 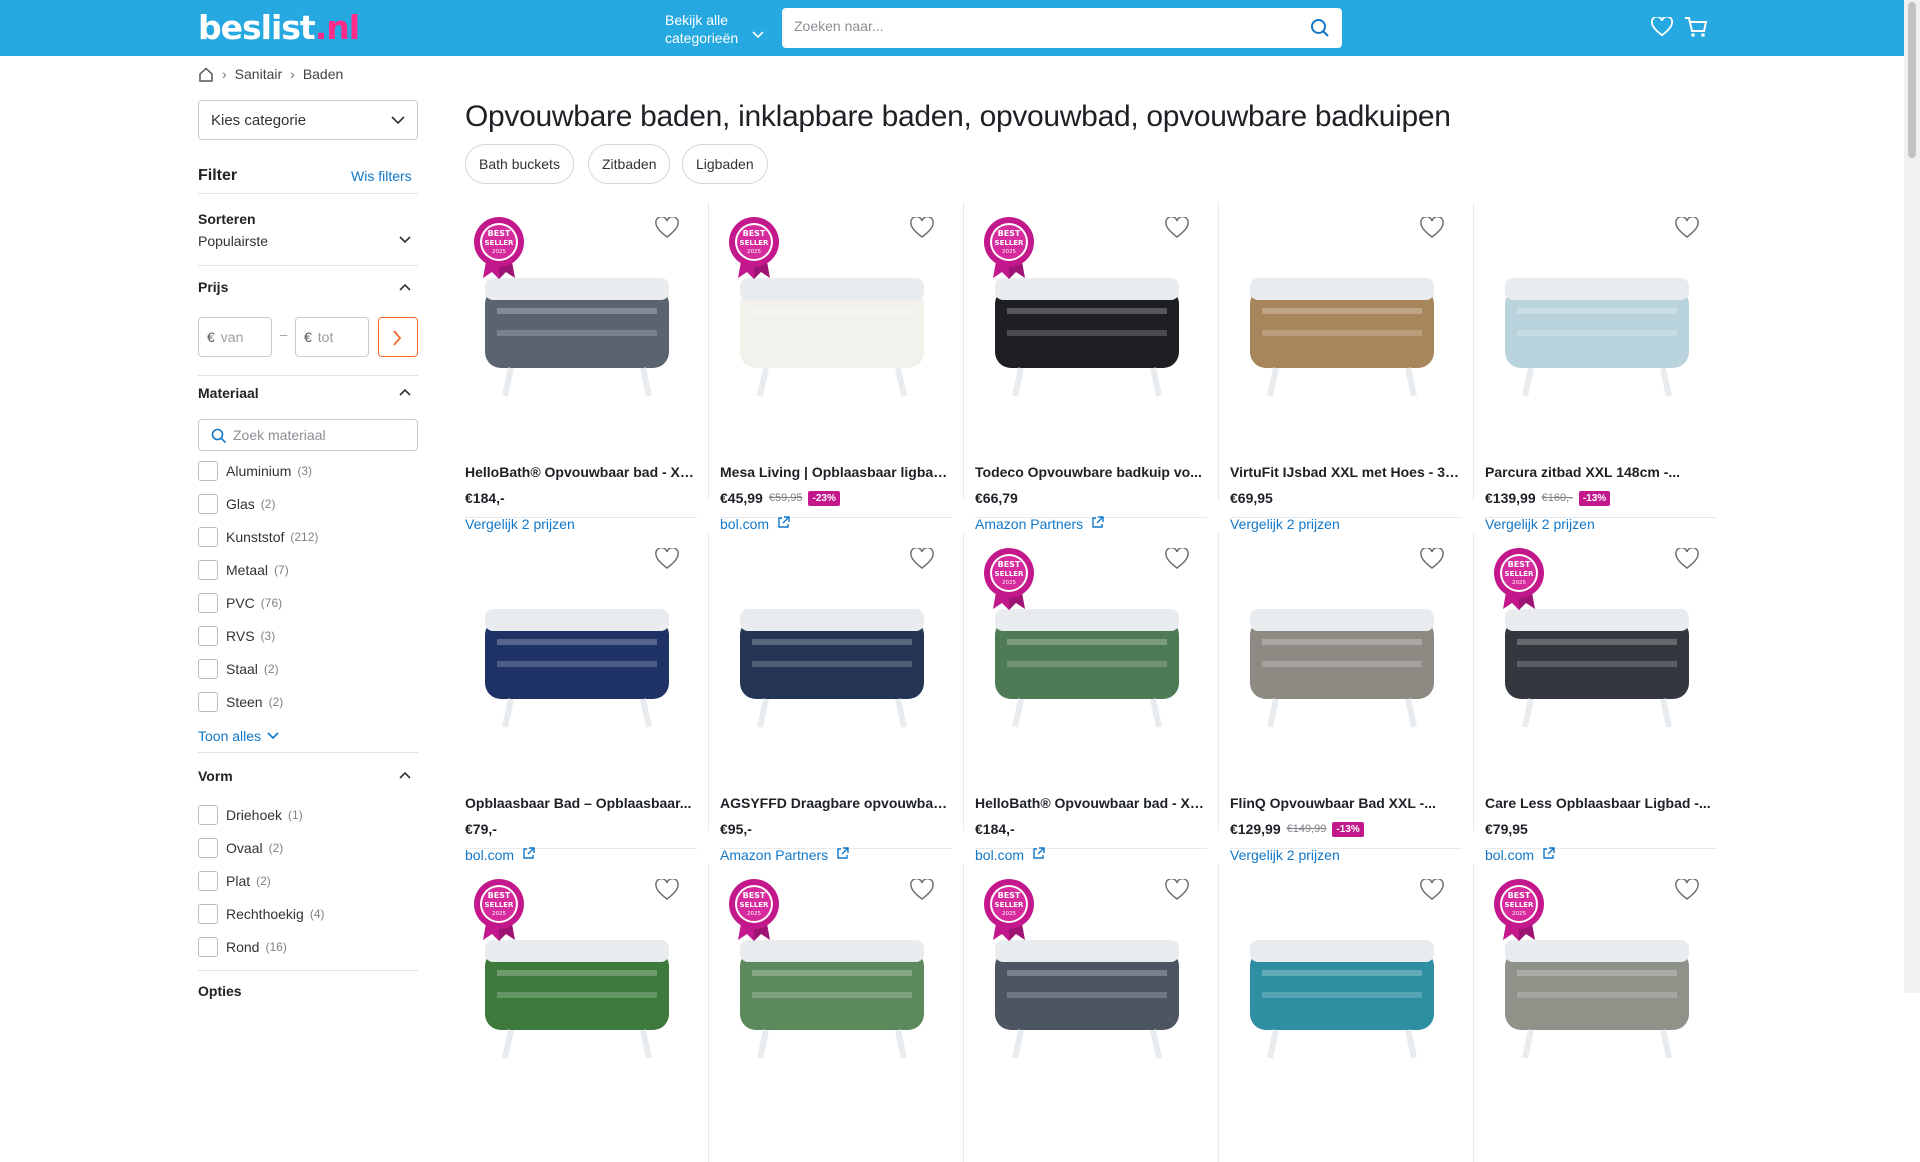 I want to click on material-option: Steen (2), so click(x=240, y=702).